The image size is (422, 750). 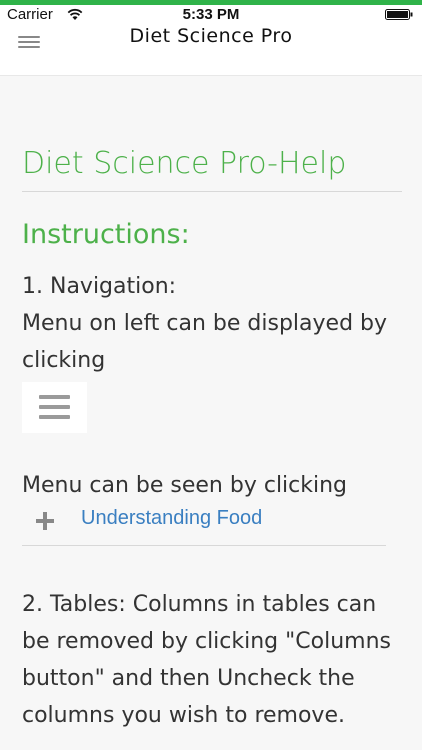 What do you see at coordinates (106, 234) in the screenshot?
I see `section-title: Instructions:` at bounding box center [106, 234].